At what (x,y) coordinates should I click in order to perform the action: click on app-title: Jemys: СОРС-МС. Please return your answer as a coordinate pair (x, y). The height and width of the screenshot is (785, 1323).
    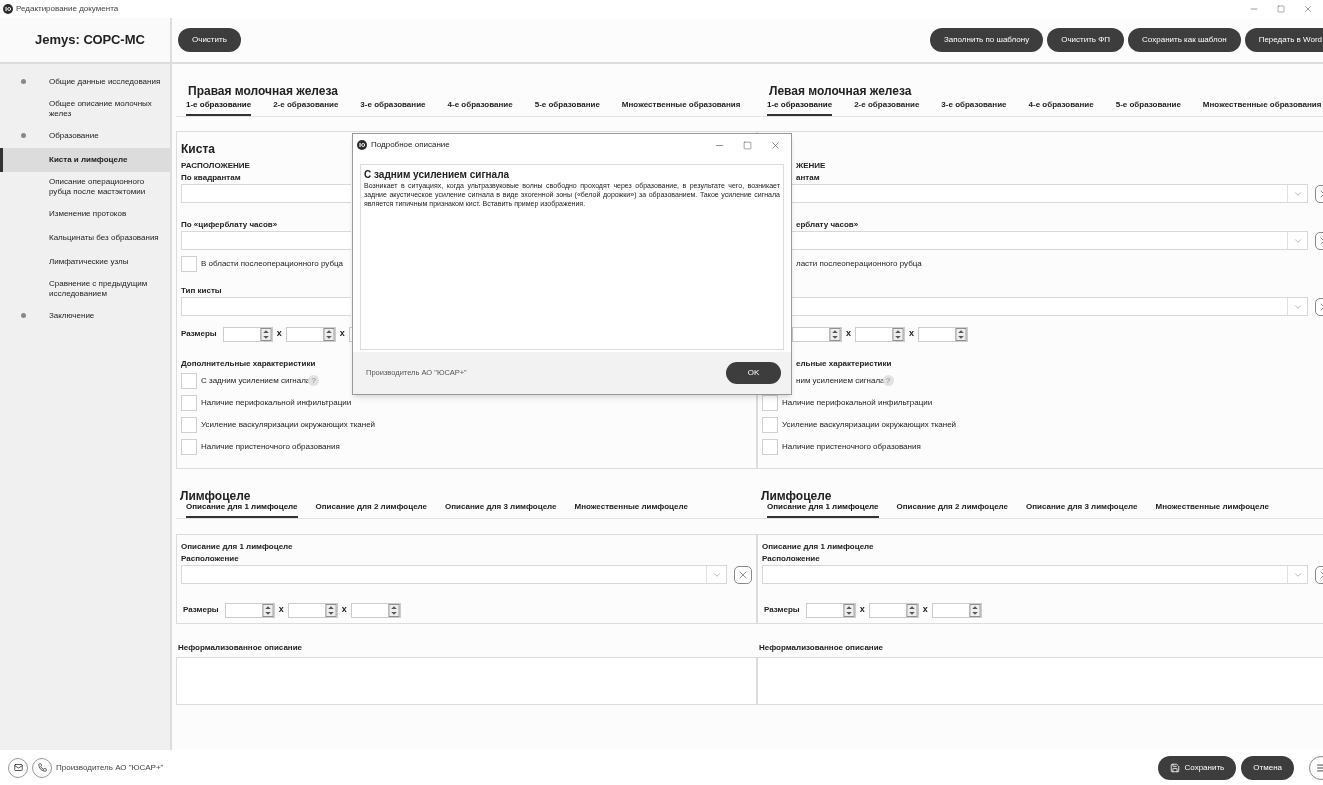
    Looking at the image, I should click on (90, 40).